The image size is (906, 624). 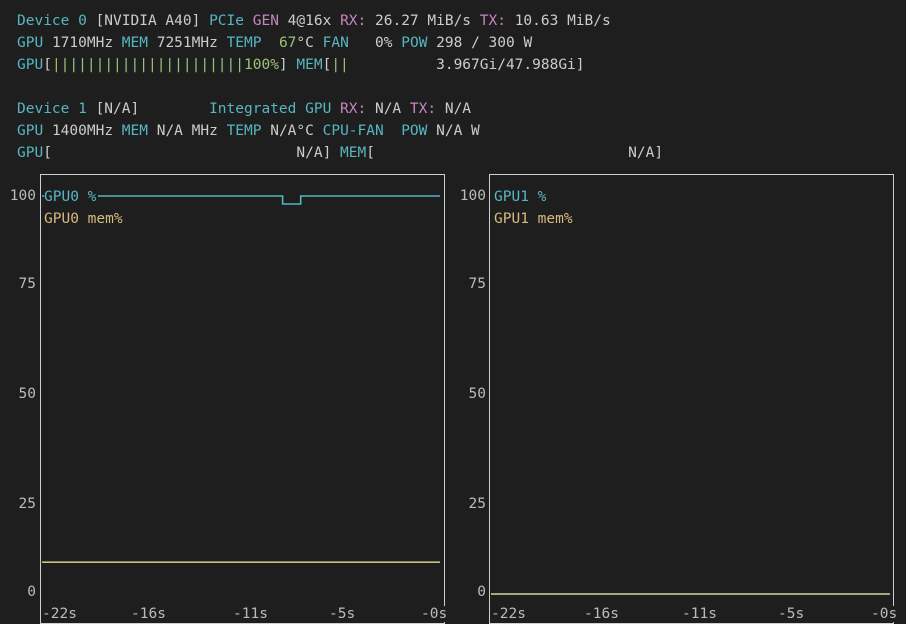 I want to click on chart0-legend-gpu: GPU0 %, so click(x=71, y=197).